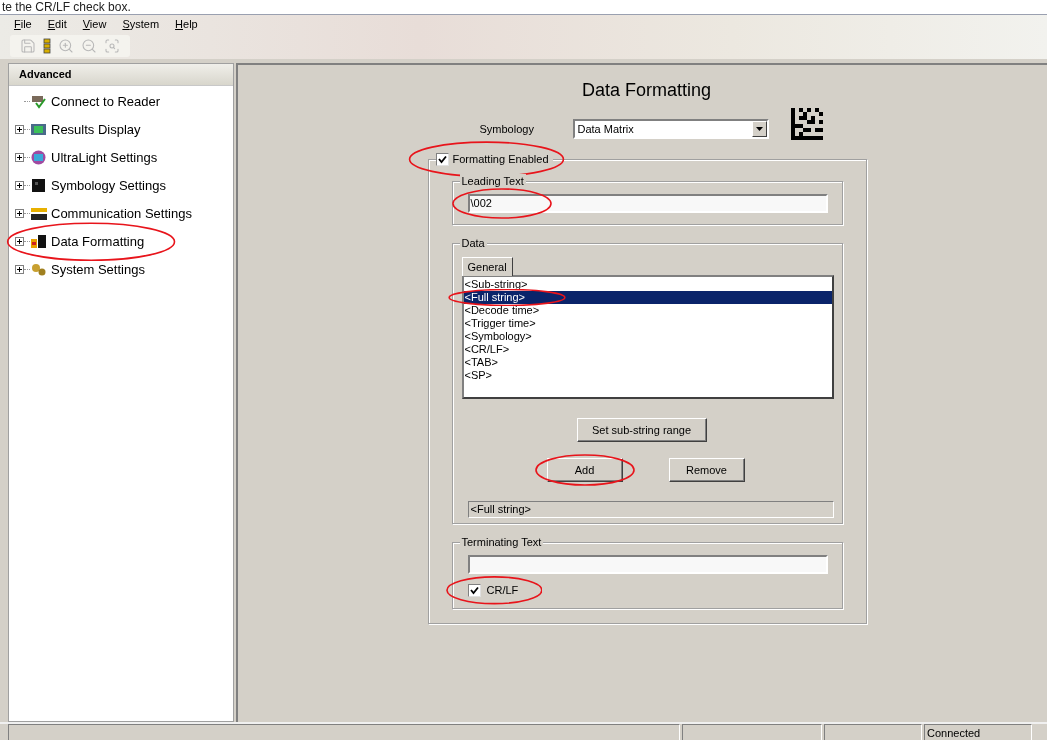  I want to click on field-label: Symbology, so click(507, 129).